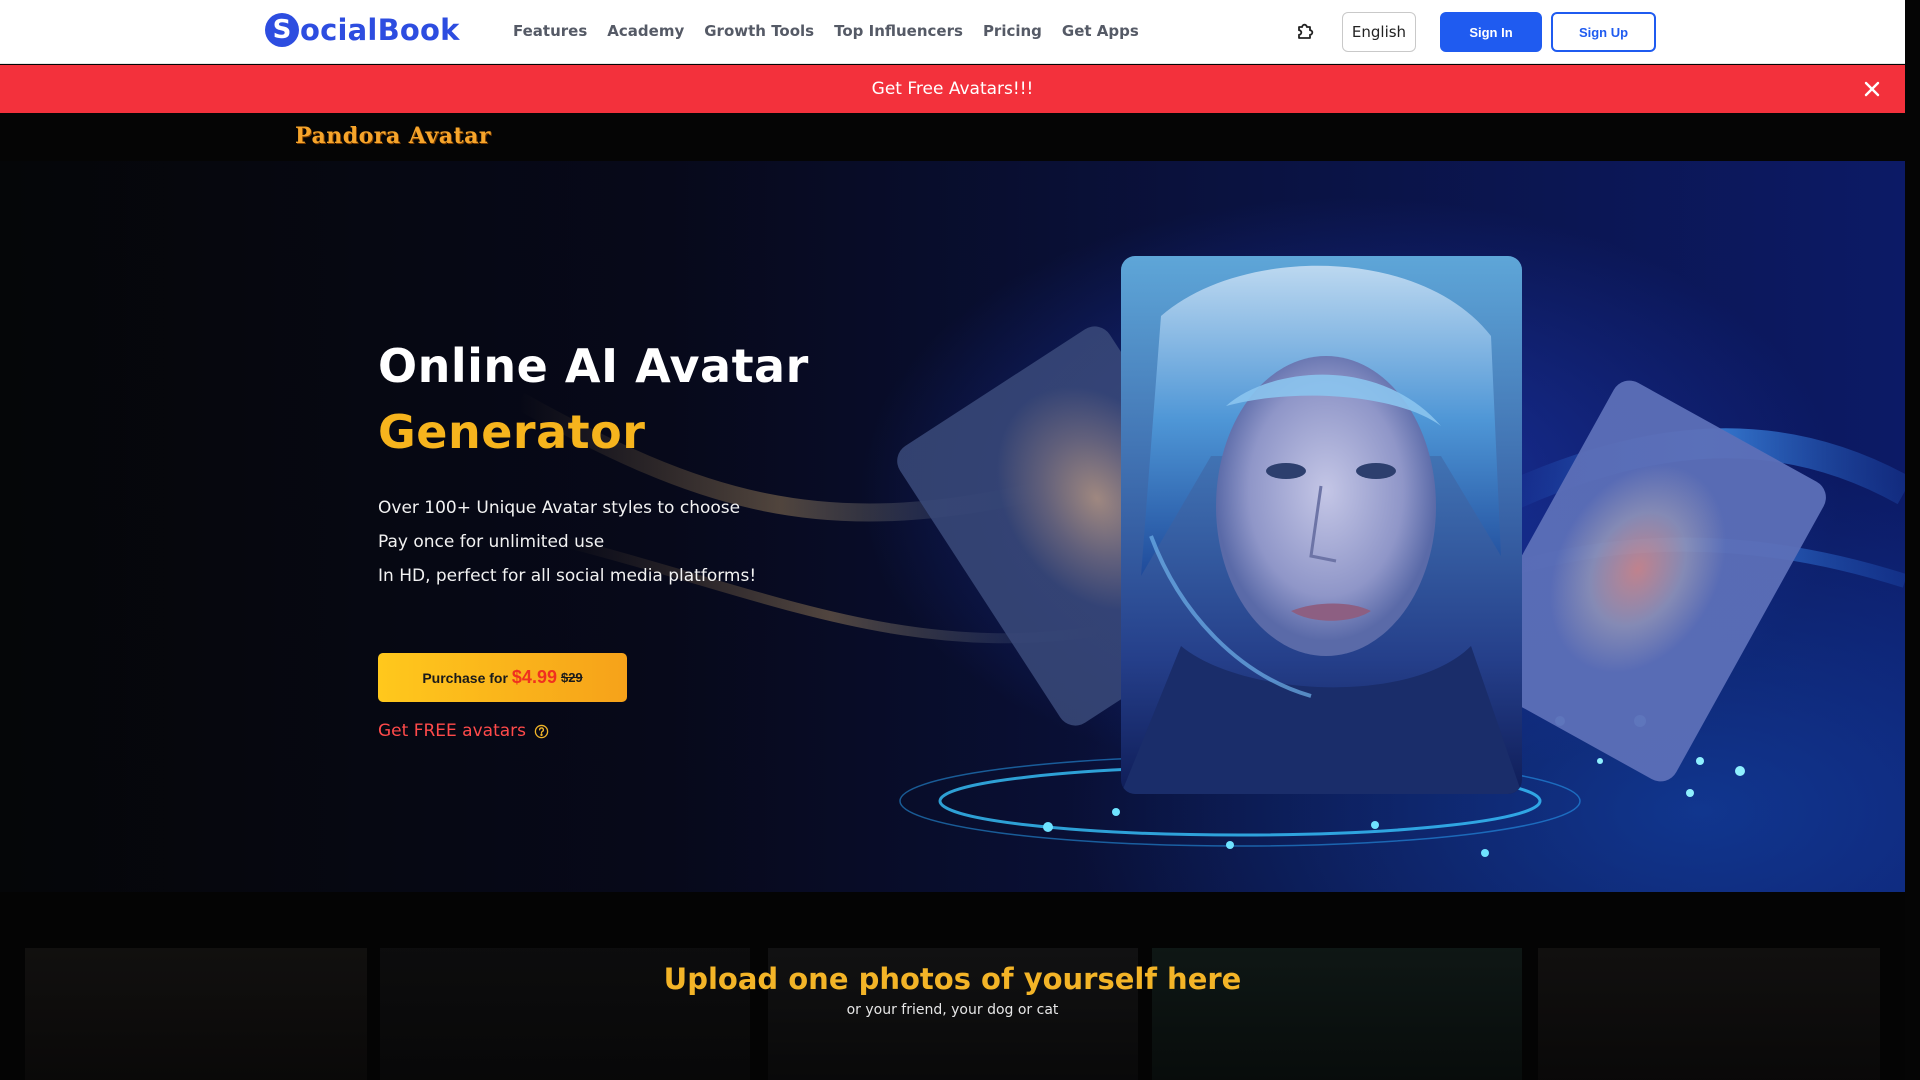 The width and height of the screenshot is (1920, 1080). Describe the element at coordinates (534, 677) in the screenshot. I see `sale-price: $4.99` at that location.